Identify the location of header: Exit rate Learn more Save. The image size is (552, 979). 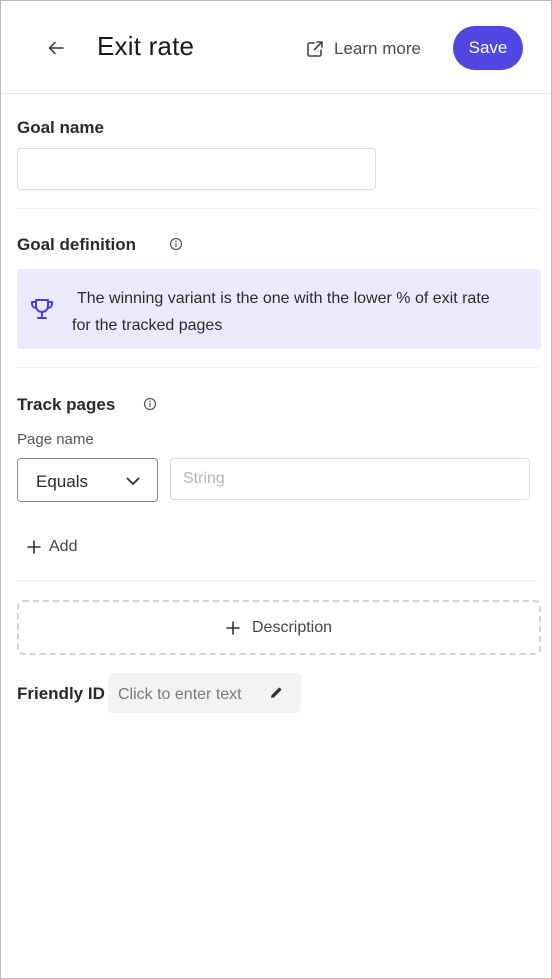
(276, 47).